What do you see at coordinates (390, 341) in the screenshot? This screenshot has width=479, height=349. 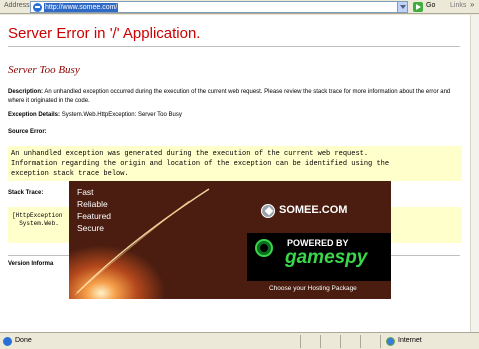 I see `internet-zone-icon` at bounding box center [390, 341].